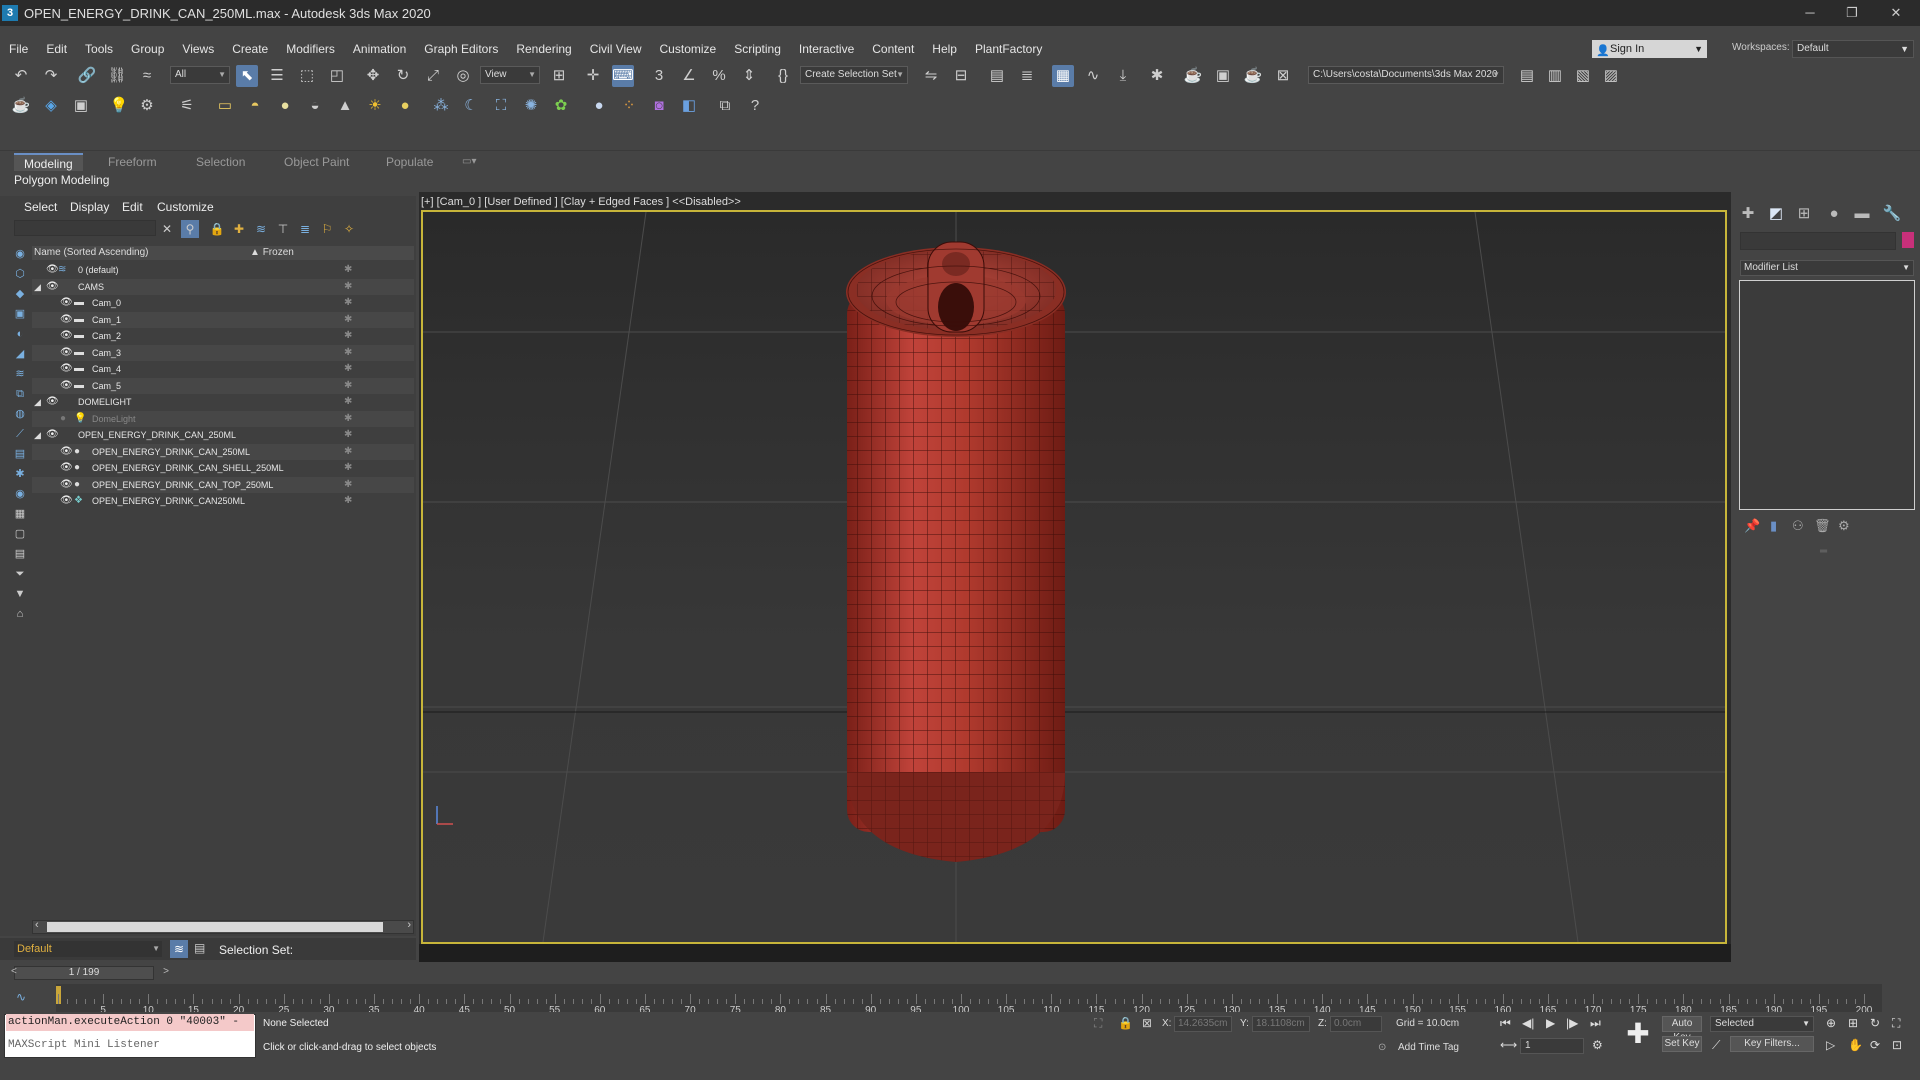 The width and height of the screenshot is (1920, 1080). What do you see at coordinates (130, 1045) in the screenshot?
I see `maxscript-input: MAXScript Mini Listener` at bounding box center [130, 1045].